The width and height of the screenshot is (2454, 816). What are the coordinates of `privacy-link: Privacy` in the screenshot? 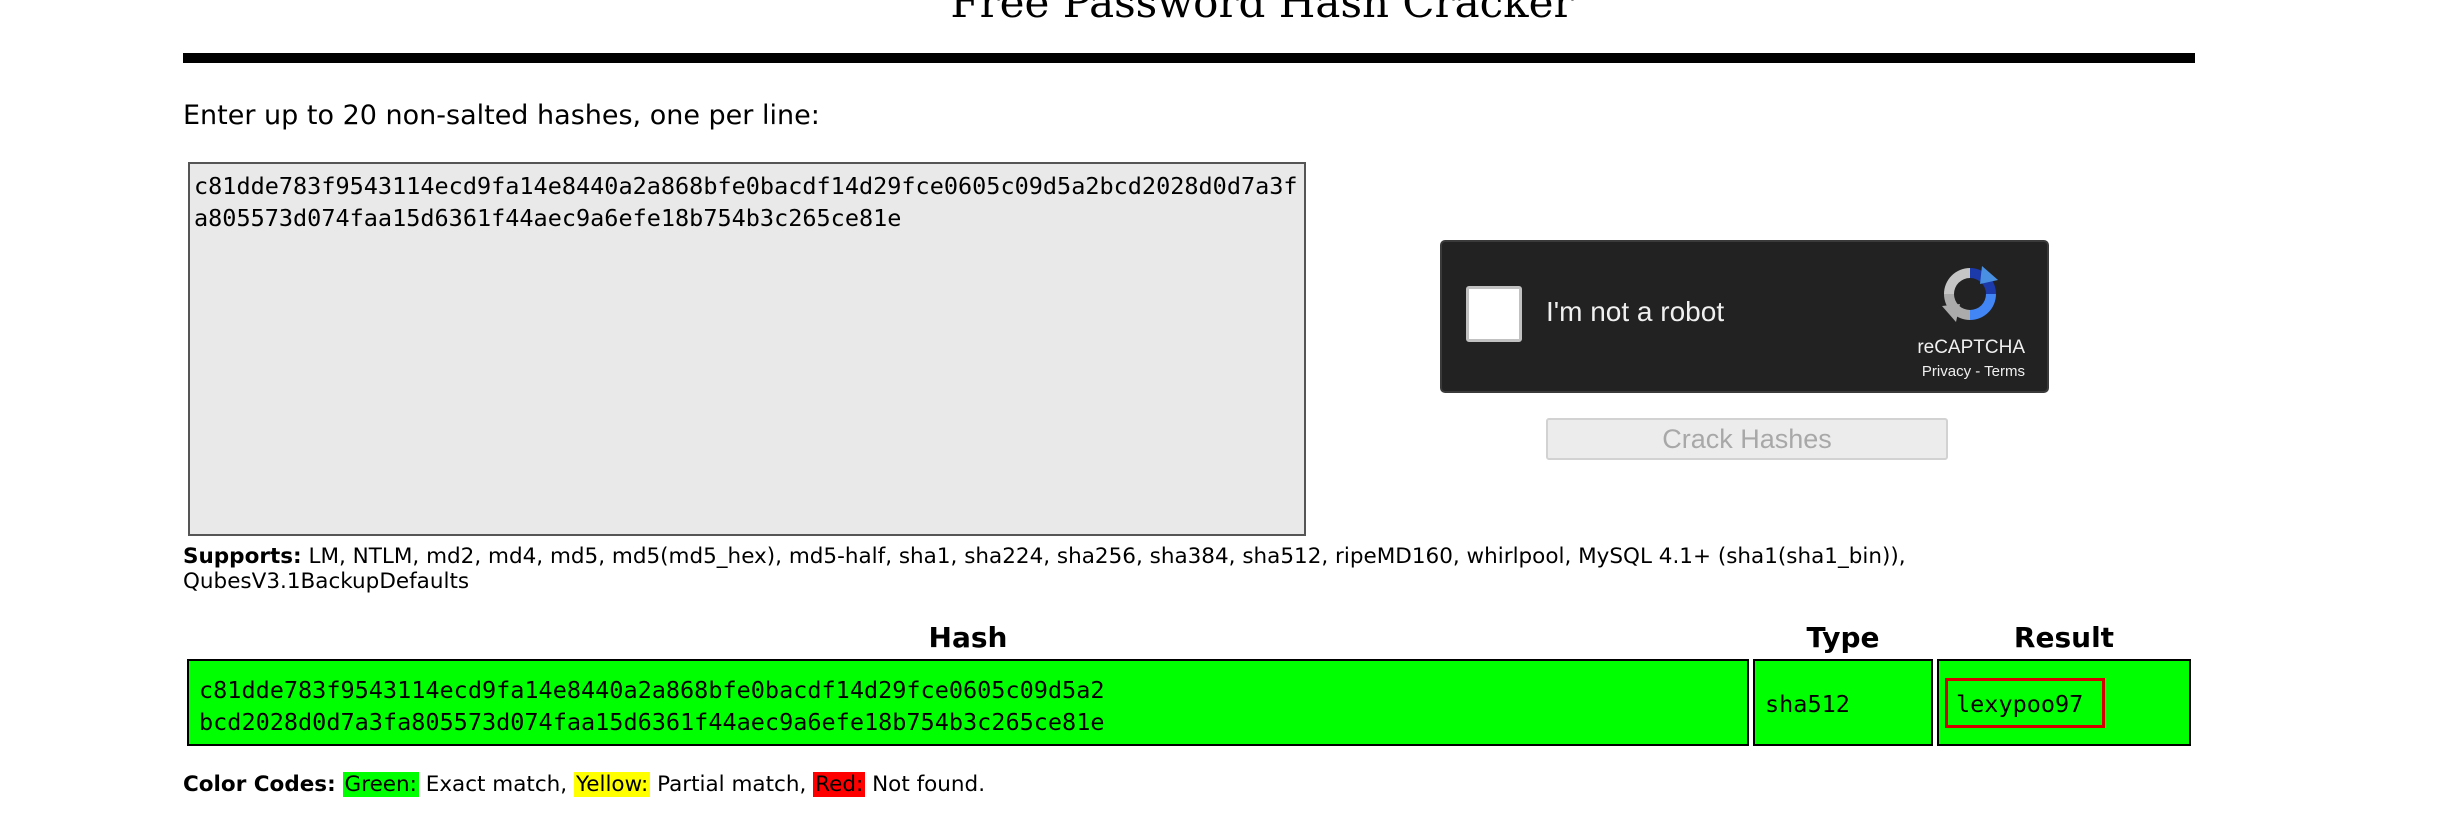 It's located at (1946, 371).